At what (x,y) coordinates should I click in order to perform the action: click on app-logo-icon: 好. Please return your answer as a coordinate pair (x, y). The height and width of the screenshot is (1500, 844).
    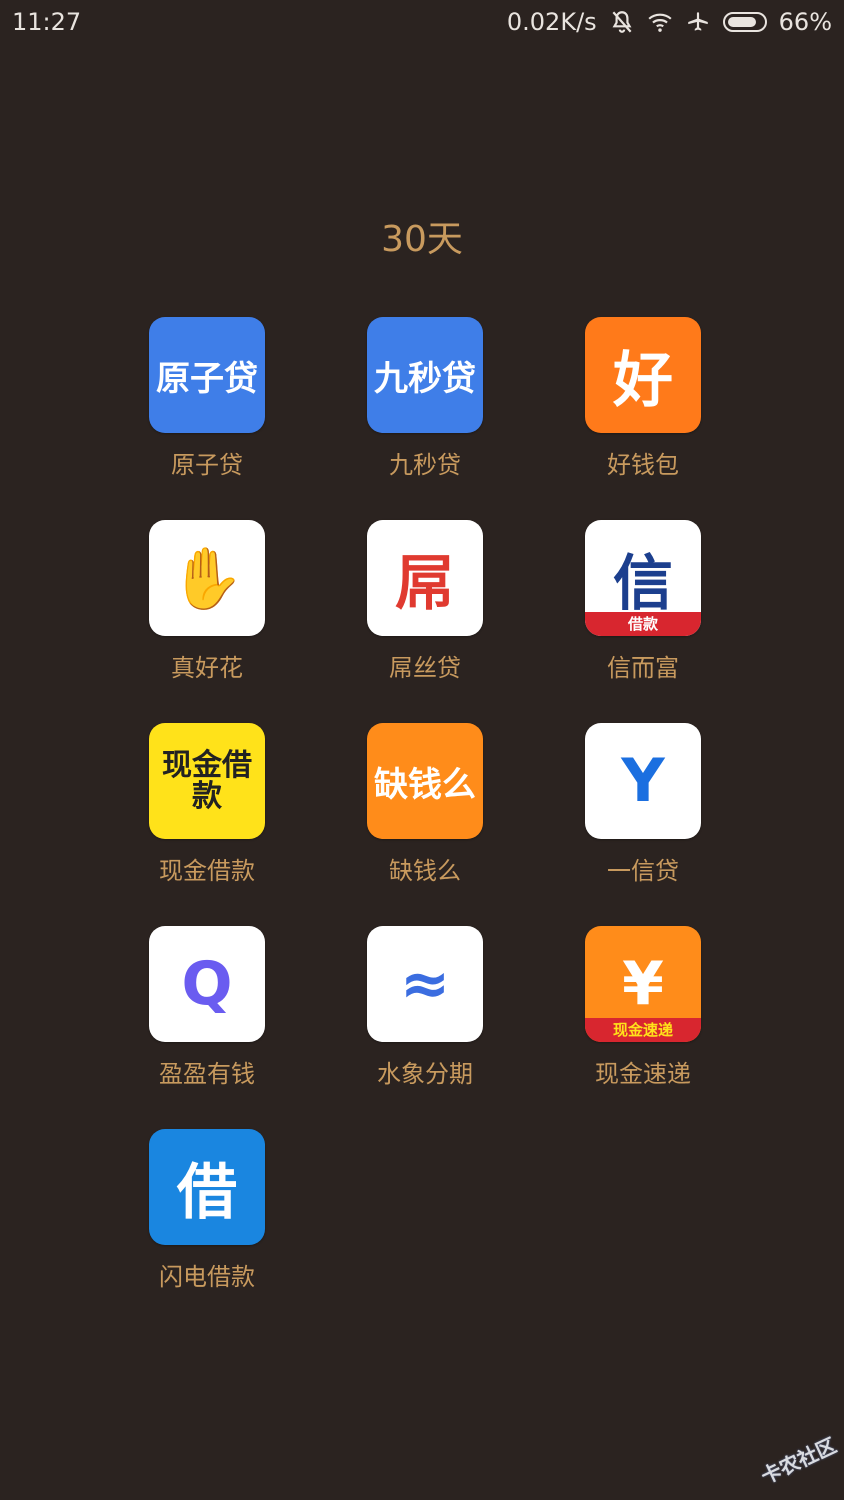
    Looking at the image, I should click on (643, 375).